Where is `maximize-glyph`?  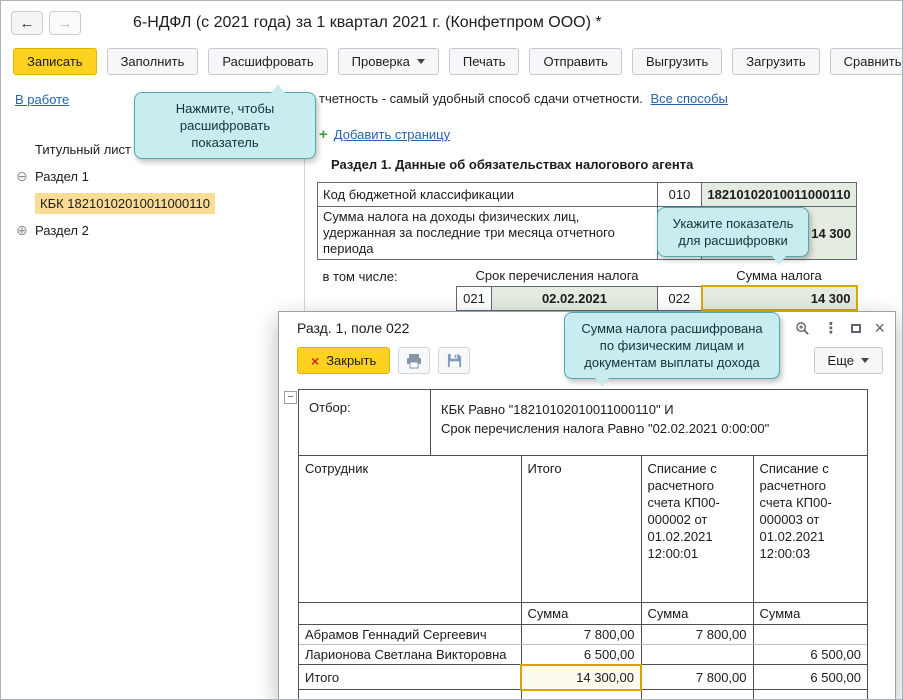 maximize-glyph is located at coordinates (856, 328).